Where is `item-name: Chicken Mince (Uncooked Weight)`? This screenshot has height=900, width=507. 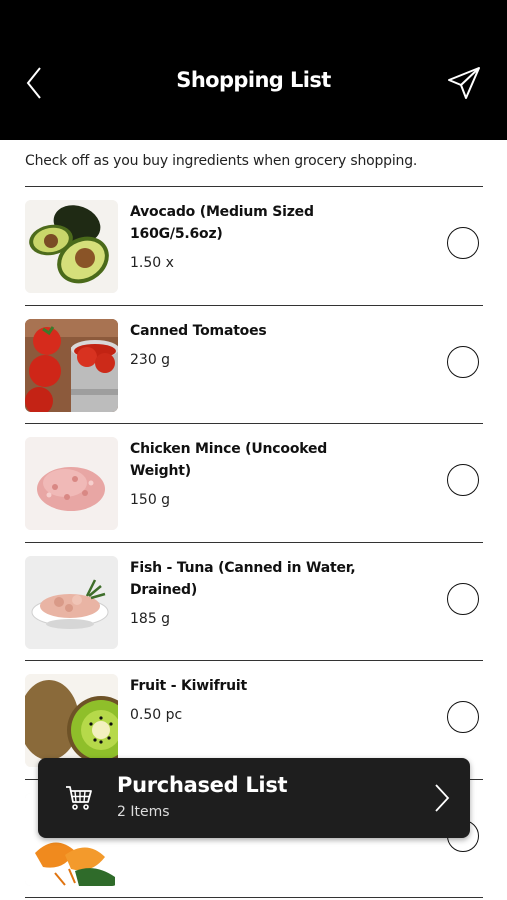 item-name: Chicken Mince (Uncooked Weight) is located at coordinates (229, 460).